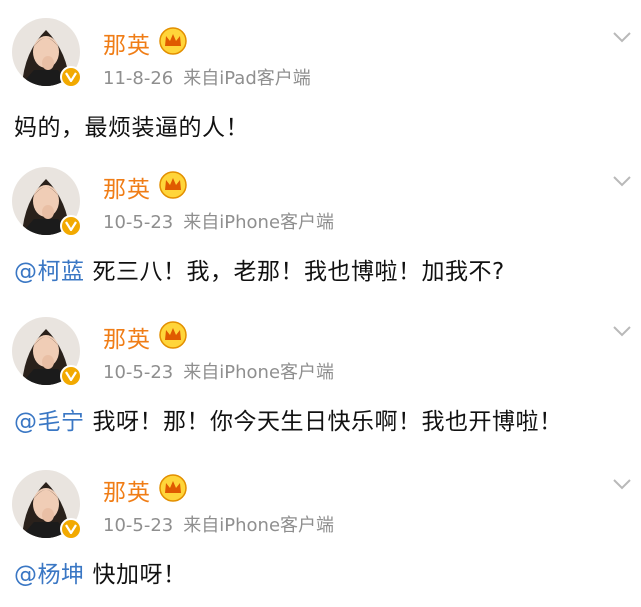  Describe the element at coordinates (49, 422) in the screenshot. I see `mention-link: @毛宁` at that location.